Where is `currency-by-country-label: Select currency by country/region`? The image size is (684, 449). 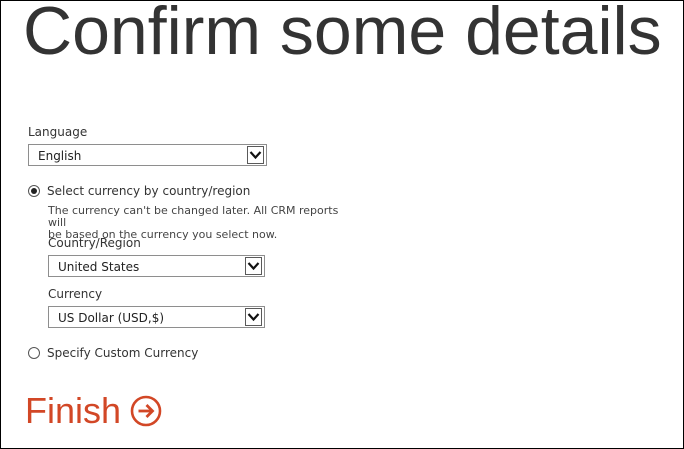
currency-by-country-label: Select currency by country/region is located at coordinates (149, 191).